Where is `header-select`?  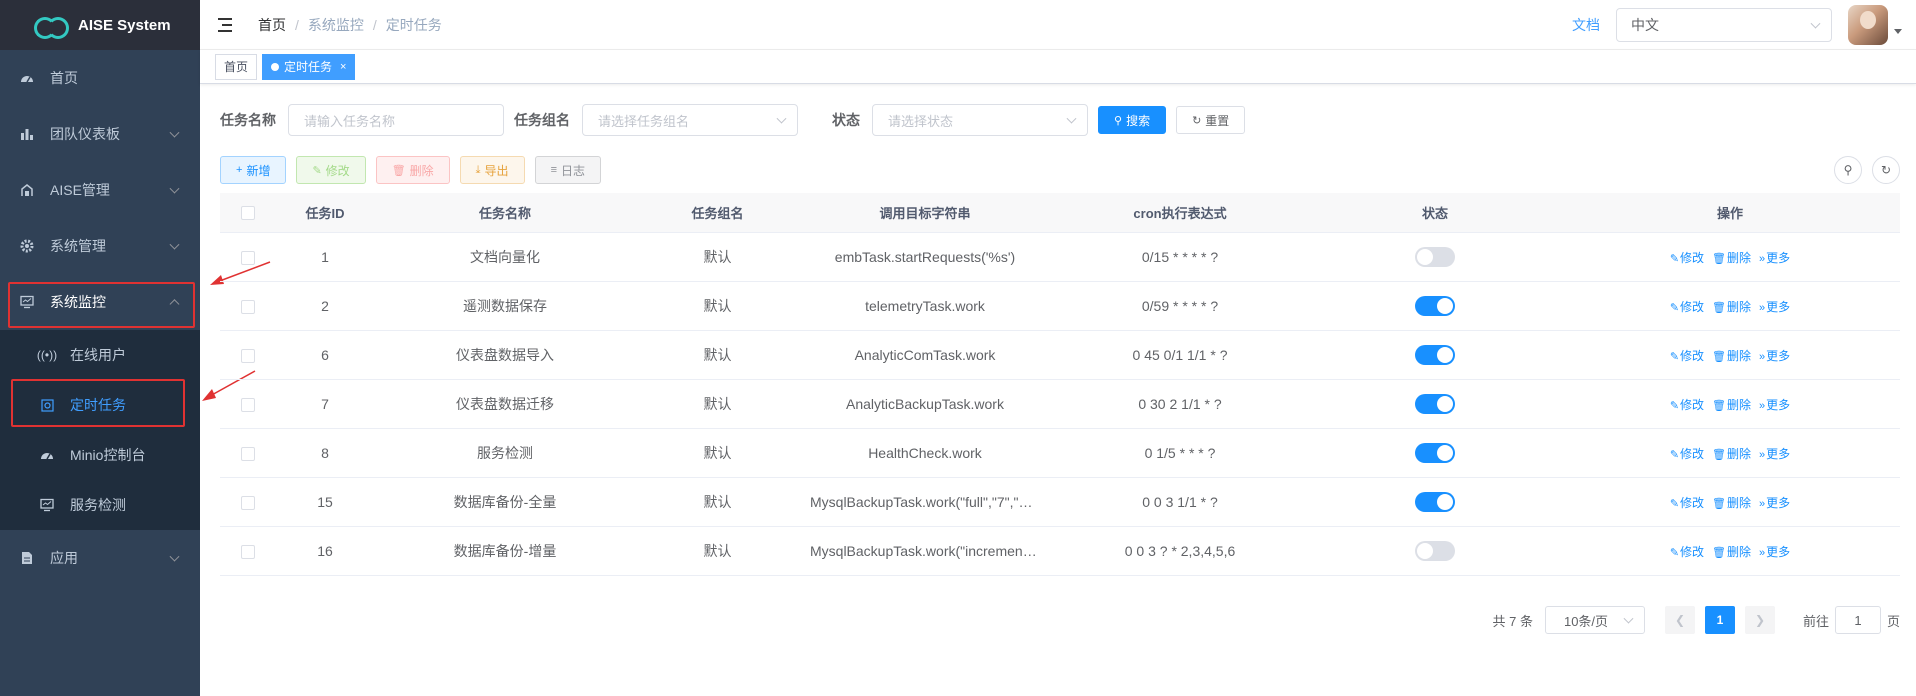 header-select is located at coordinates (247, 213).